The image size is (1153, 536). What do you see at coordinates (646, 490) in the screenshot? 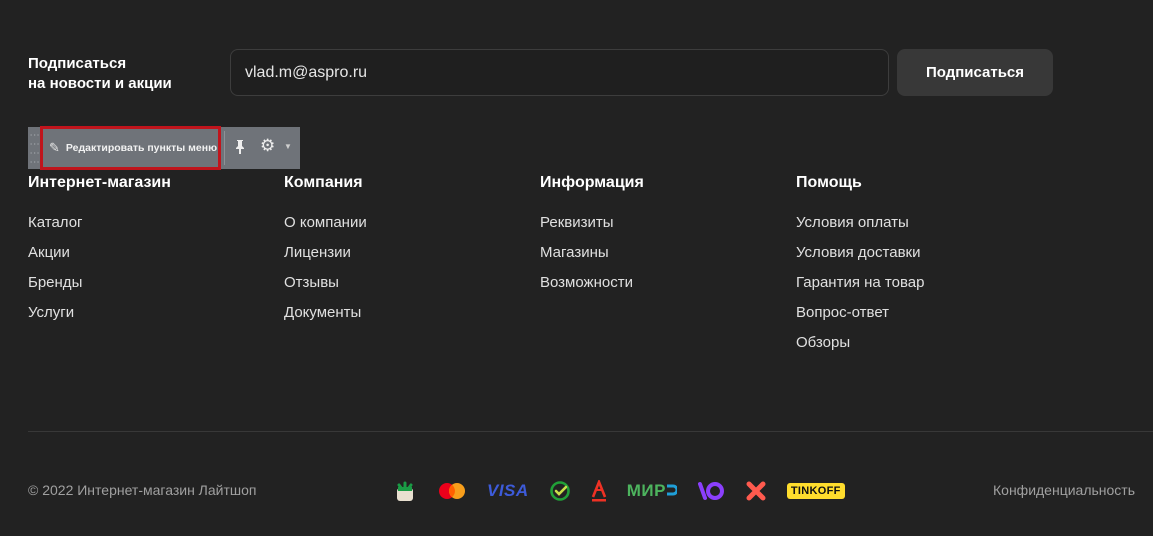
I see `mir-label: МИР` at bounding box center [646, 490].